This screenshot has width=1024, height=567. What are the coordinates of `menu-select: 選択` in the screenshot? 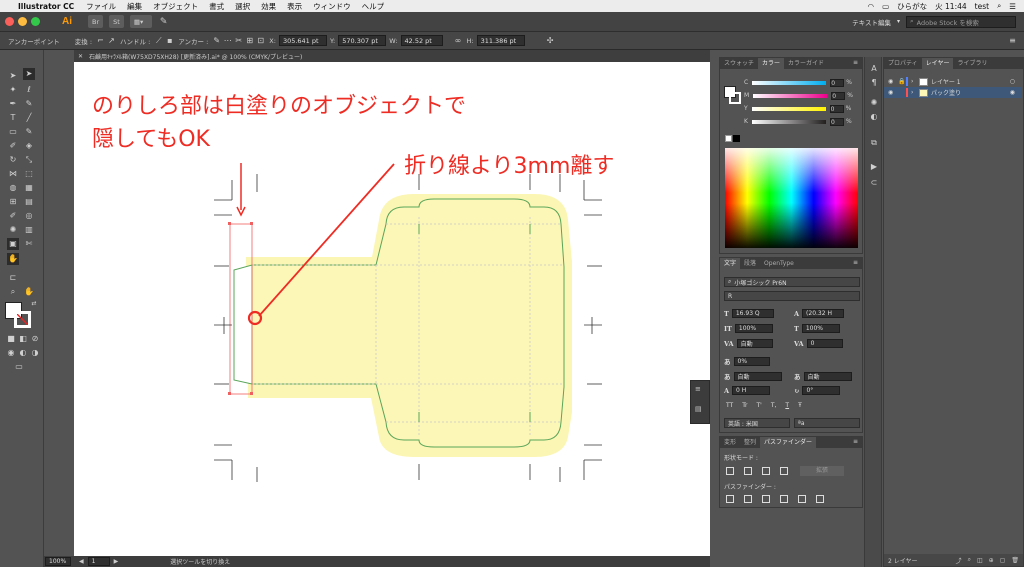 It's located at (242, 6).